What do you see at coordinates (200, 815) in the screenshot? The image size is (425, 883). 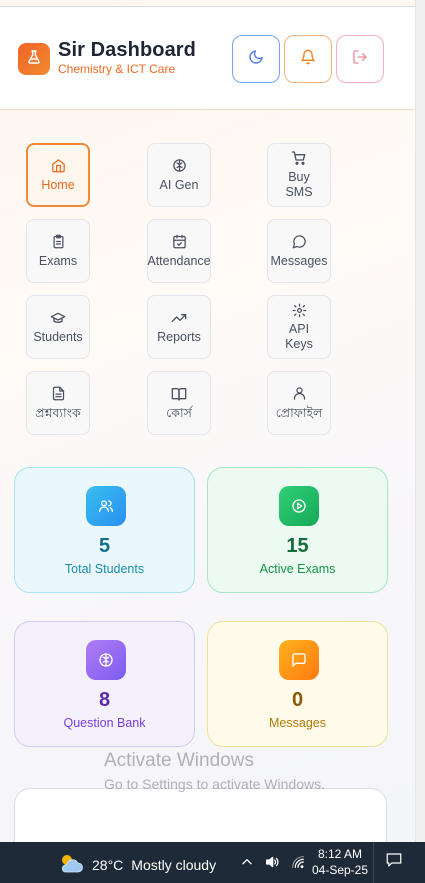 I see `content-card` at bounding box center [200, 815].